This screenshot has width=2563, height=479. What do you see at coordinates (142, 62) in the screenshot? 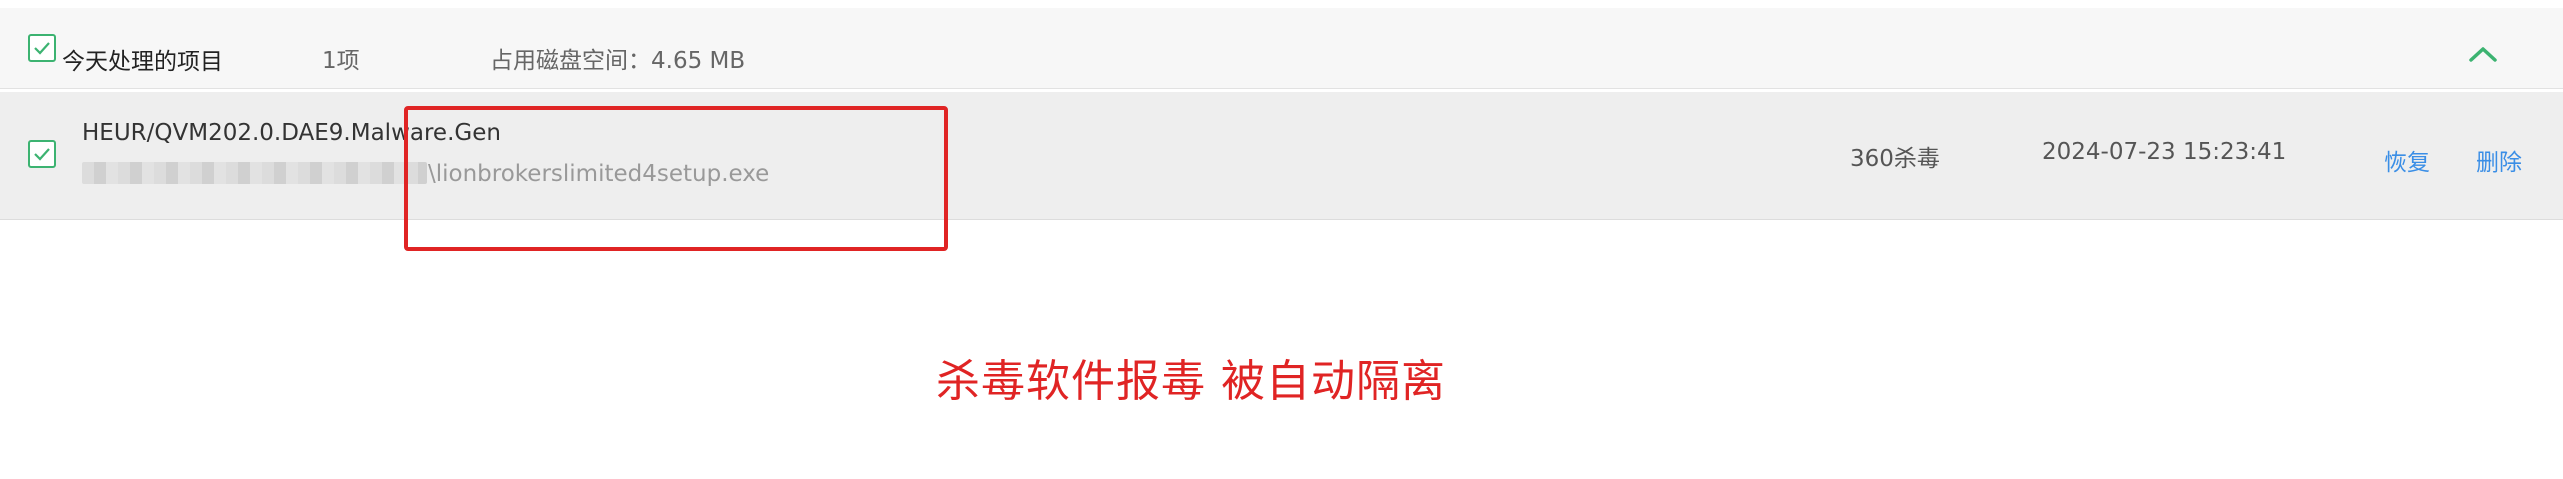
I see `group-title: 今天处理的项目` at bounding box center [142, 62].